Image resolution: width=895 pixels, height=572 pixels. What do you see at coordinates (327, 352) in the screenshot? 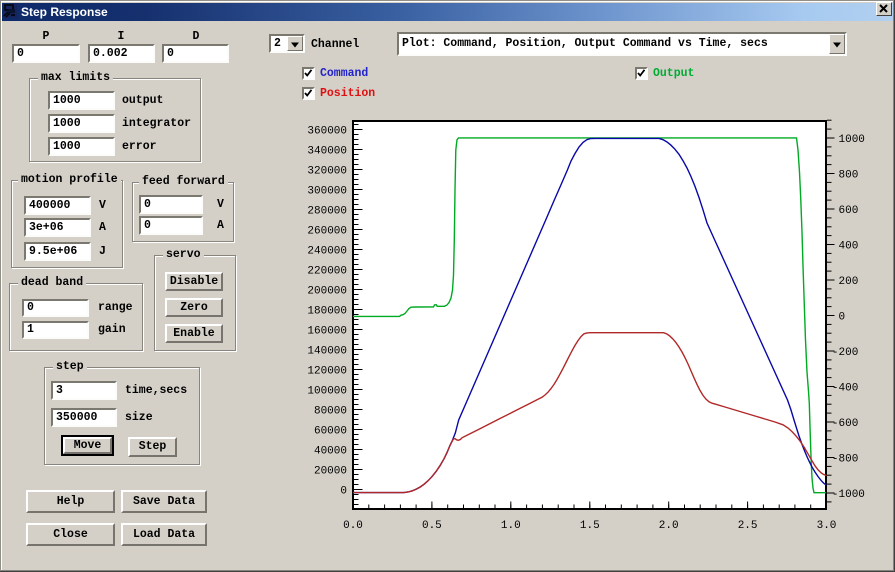
I see `svg-text: 140000` at bounding box center [327, 352].